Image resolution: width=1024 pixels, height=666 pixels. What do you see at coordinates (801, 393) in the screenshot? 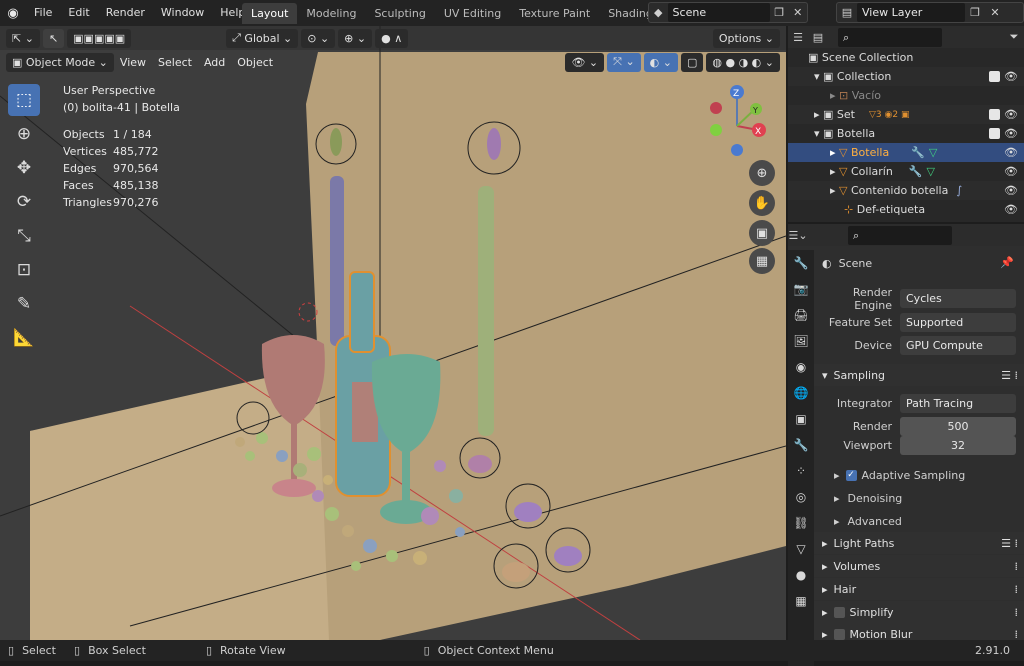
I see `world-tab-icon: 🌐` at bounding box center [801, 393].